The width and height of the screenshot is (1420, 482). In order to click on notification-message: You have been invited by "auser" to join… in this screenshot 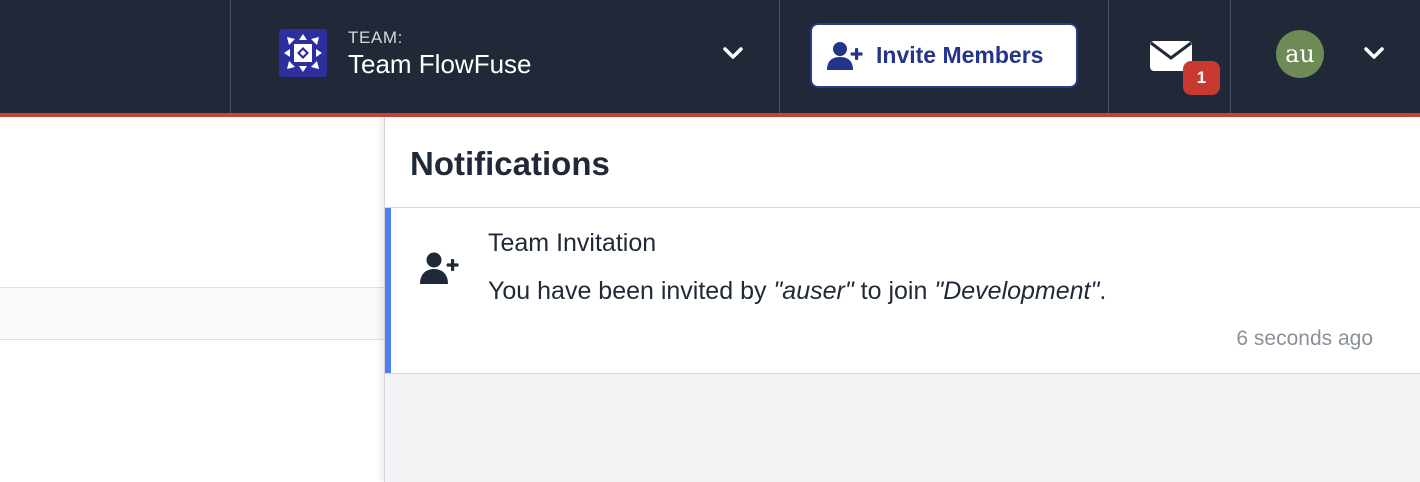, I will do `click(797, 291)`.